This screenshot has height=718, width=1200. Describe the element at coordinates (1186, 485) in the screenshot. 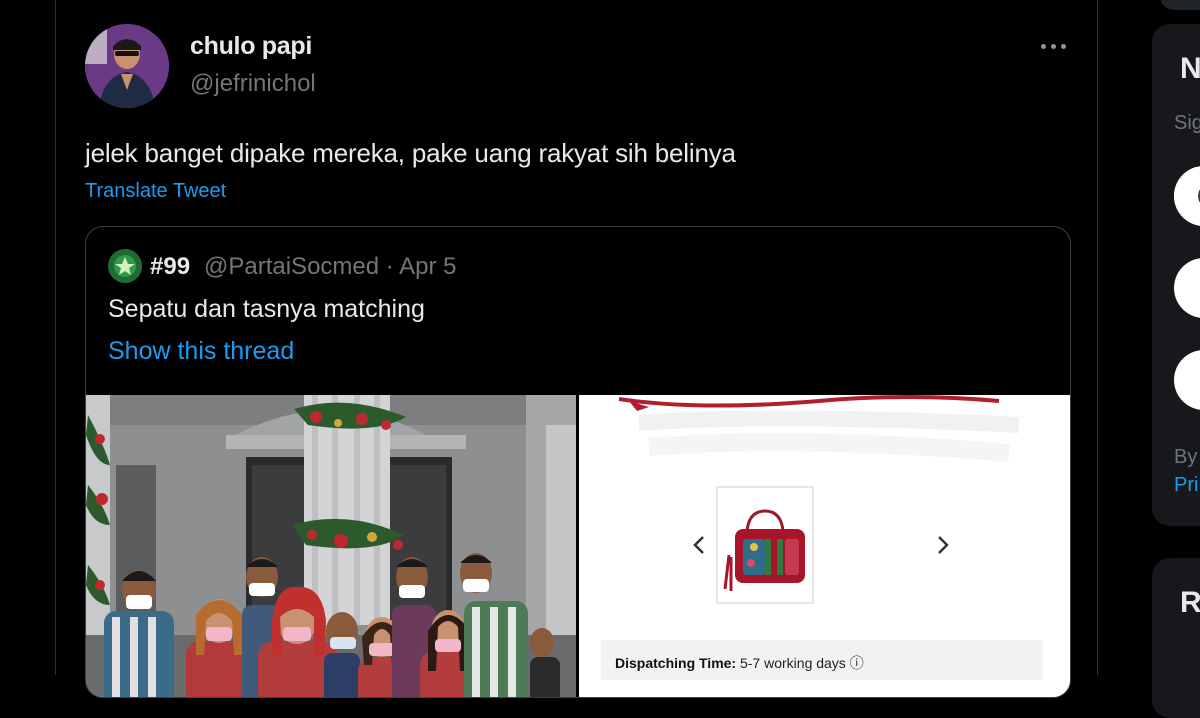

I see `sidebar-privacy-link: Pri` at that location.